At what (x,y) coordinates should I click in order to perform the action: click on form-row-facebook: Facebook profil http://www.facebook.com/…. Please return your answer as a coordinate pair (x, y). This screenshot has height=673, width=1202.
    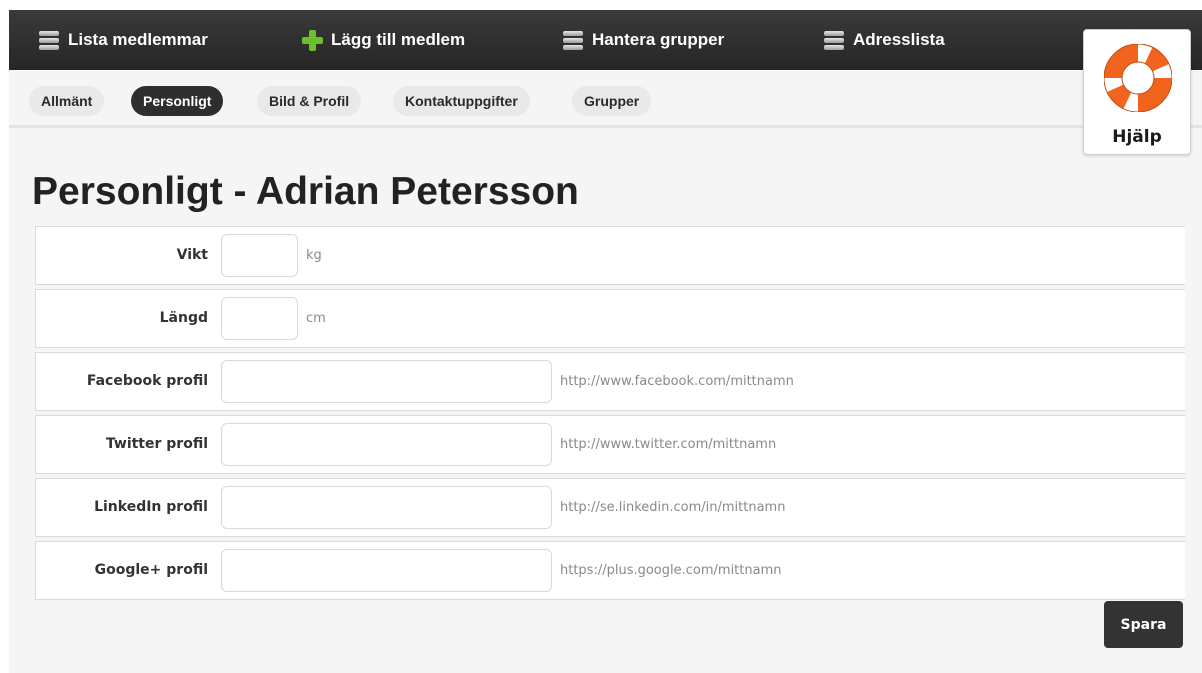
    Looking at the image, I should click on (610, 381).